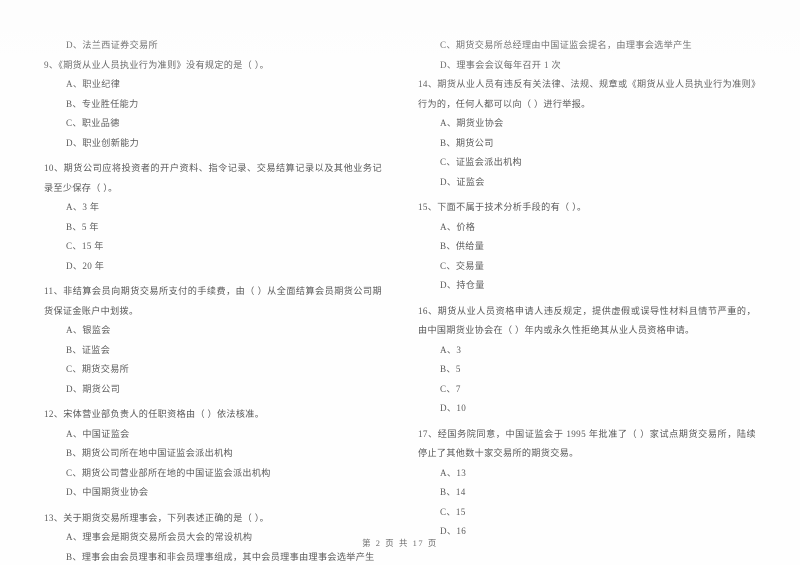  What do you see at coordinates (213, 519) in the screenshot?
I see `question-stem: 13、关于期货交易所理事会，下列表述正确的是（ ）。` at bounding box center [213, 519].